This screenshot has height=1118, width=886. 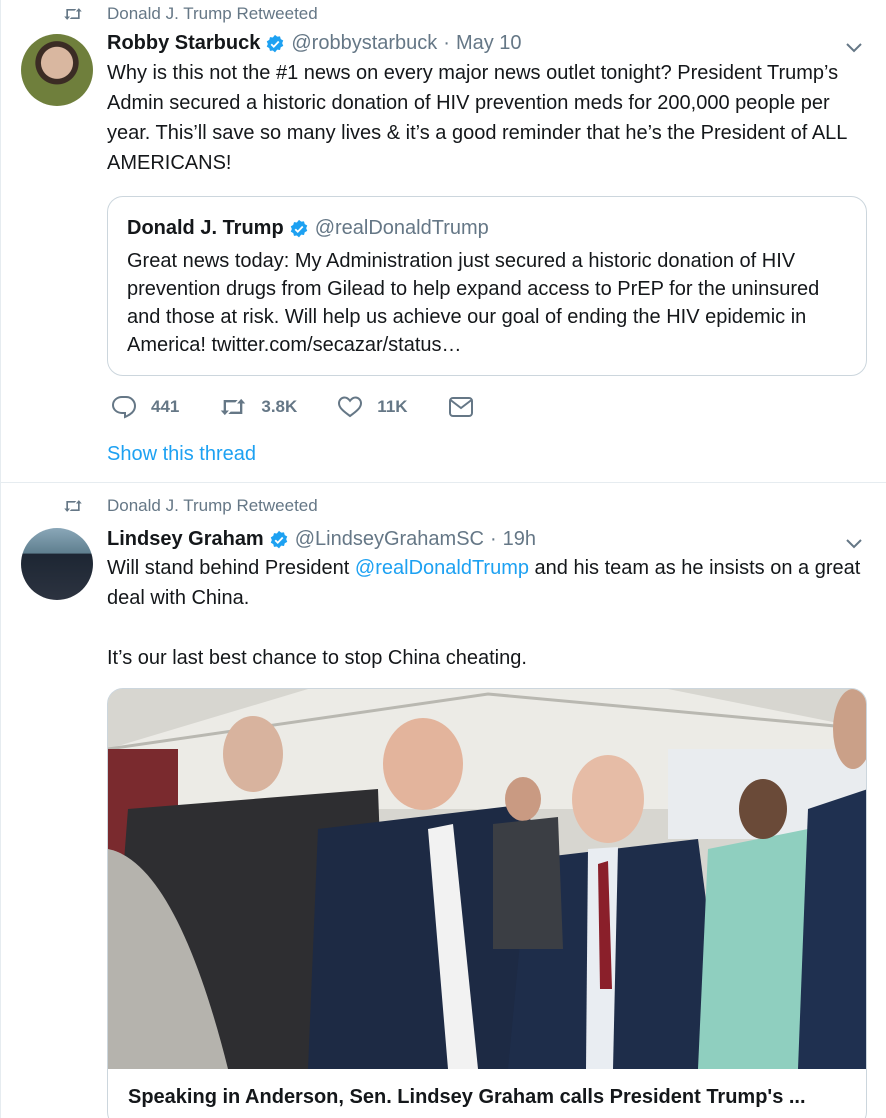 I want to click on mention-link: @realDonaldTrump, so click(x=442, y=568).